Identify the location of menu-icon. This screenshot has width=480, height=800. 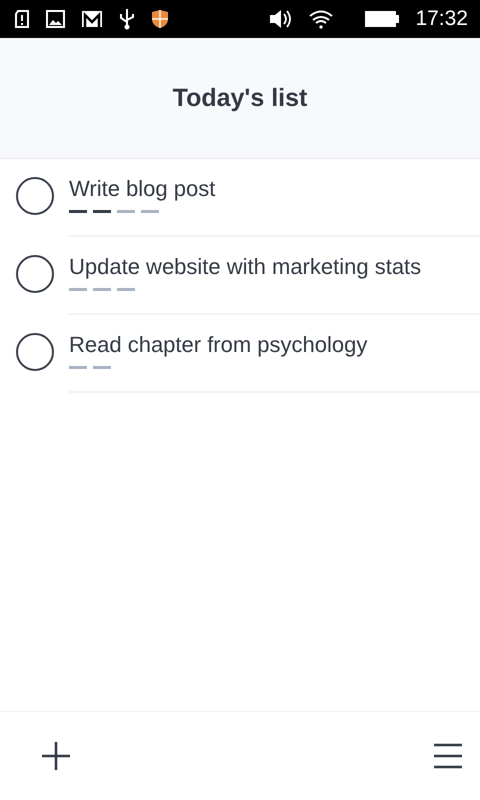
(448, 756).